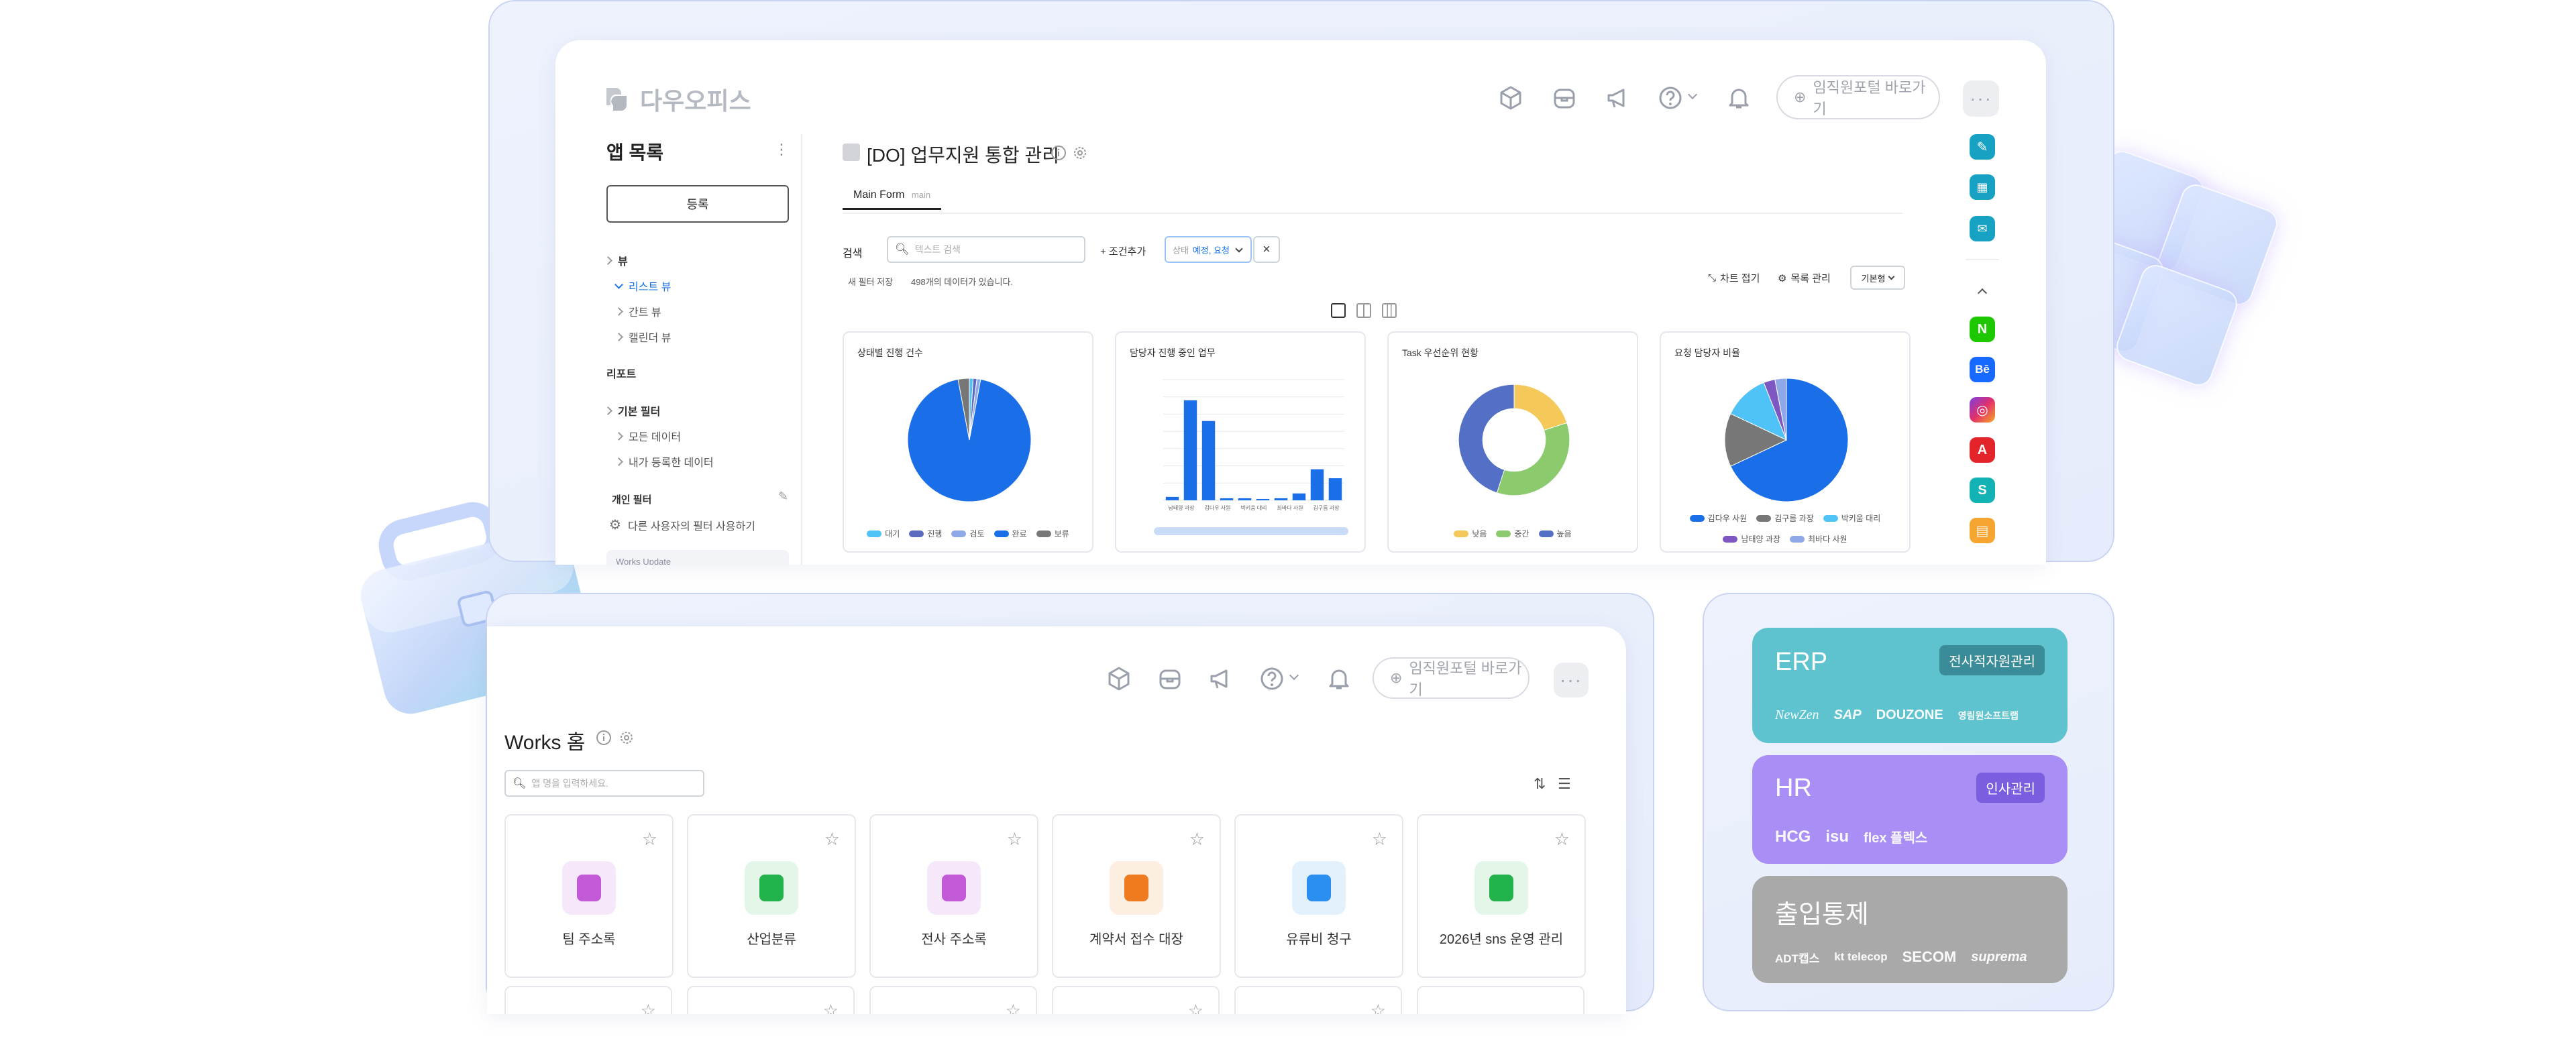 This screenshot has height=1061, width=2576. Describe the element at coordinates (604, 783) in the screenshot. I see `app-search-input: 🔍︎ 앱 명을 입력하세요.` at that location.